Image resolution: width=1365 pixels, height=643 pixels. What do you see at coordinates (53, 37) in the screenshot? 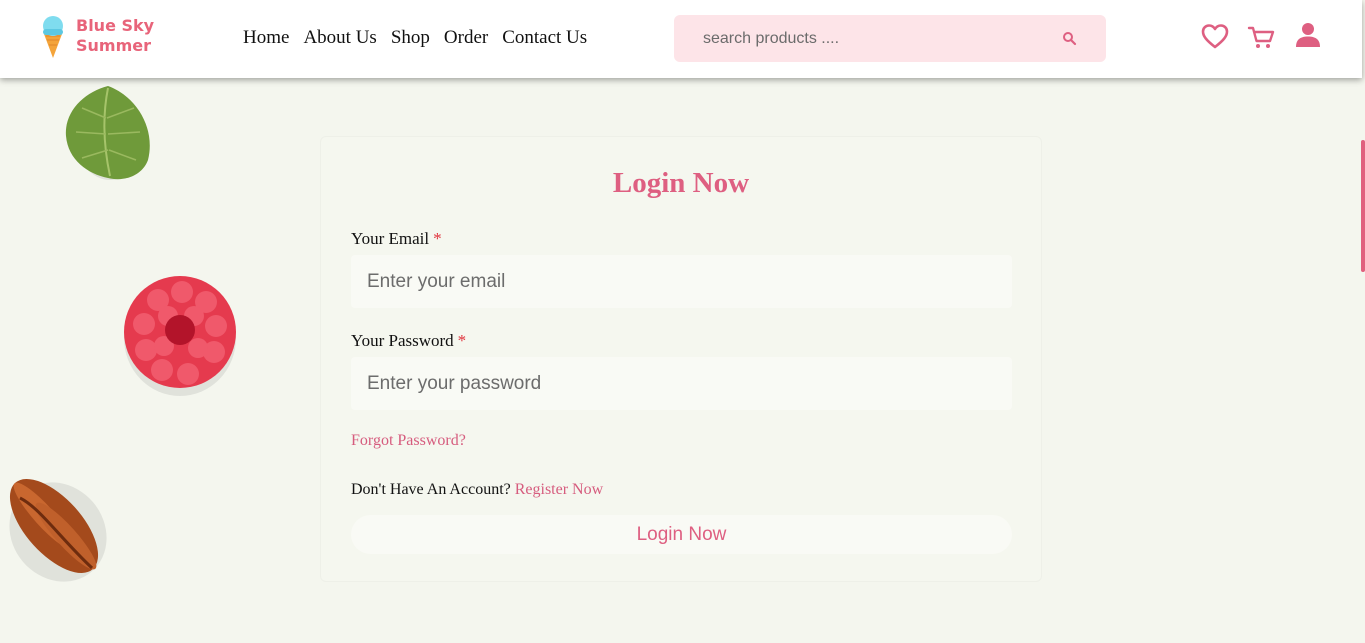
I see `ice-cream-icon` at bounding box center [53, 37].